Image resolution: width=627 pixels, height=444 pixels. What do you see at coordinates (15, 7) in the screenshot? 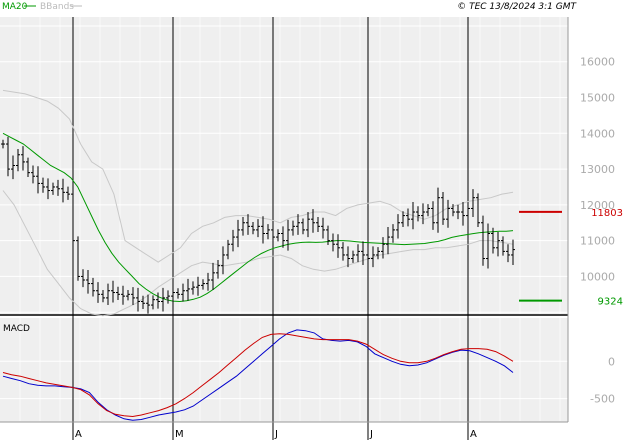
I see `ma20-legend: MA20` at bounding box center [15, 7].